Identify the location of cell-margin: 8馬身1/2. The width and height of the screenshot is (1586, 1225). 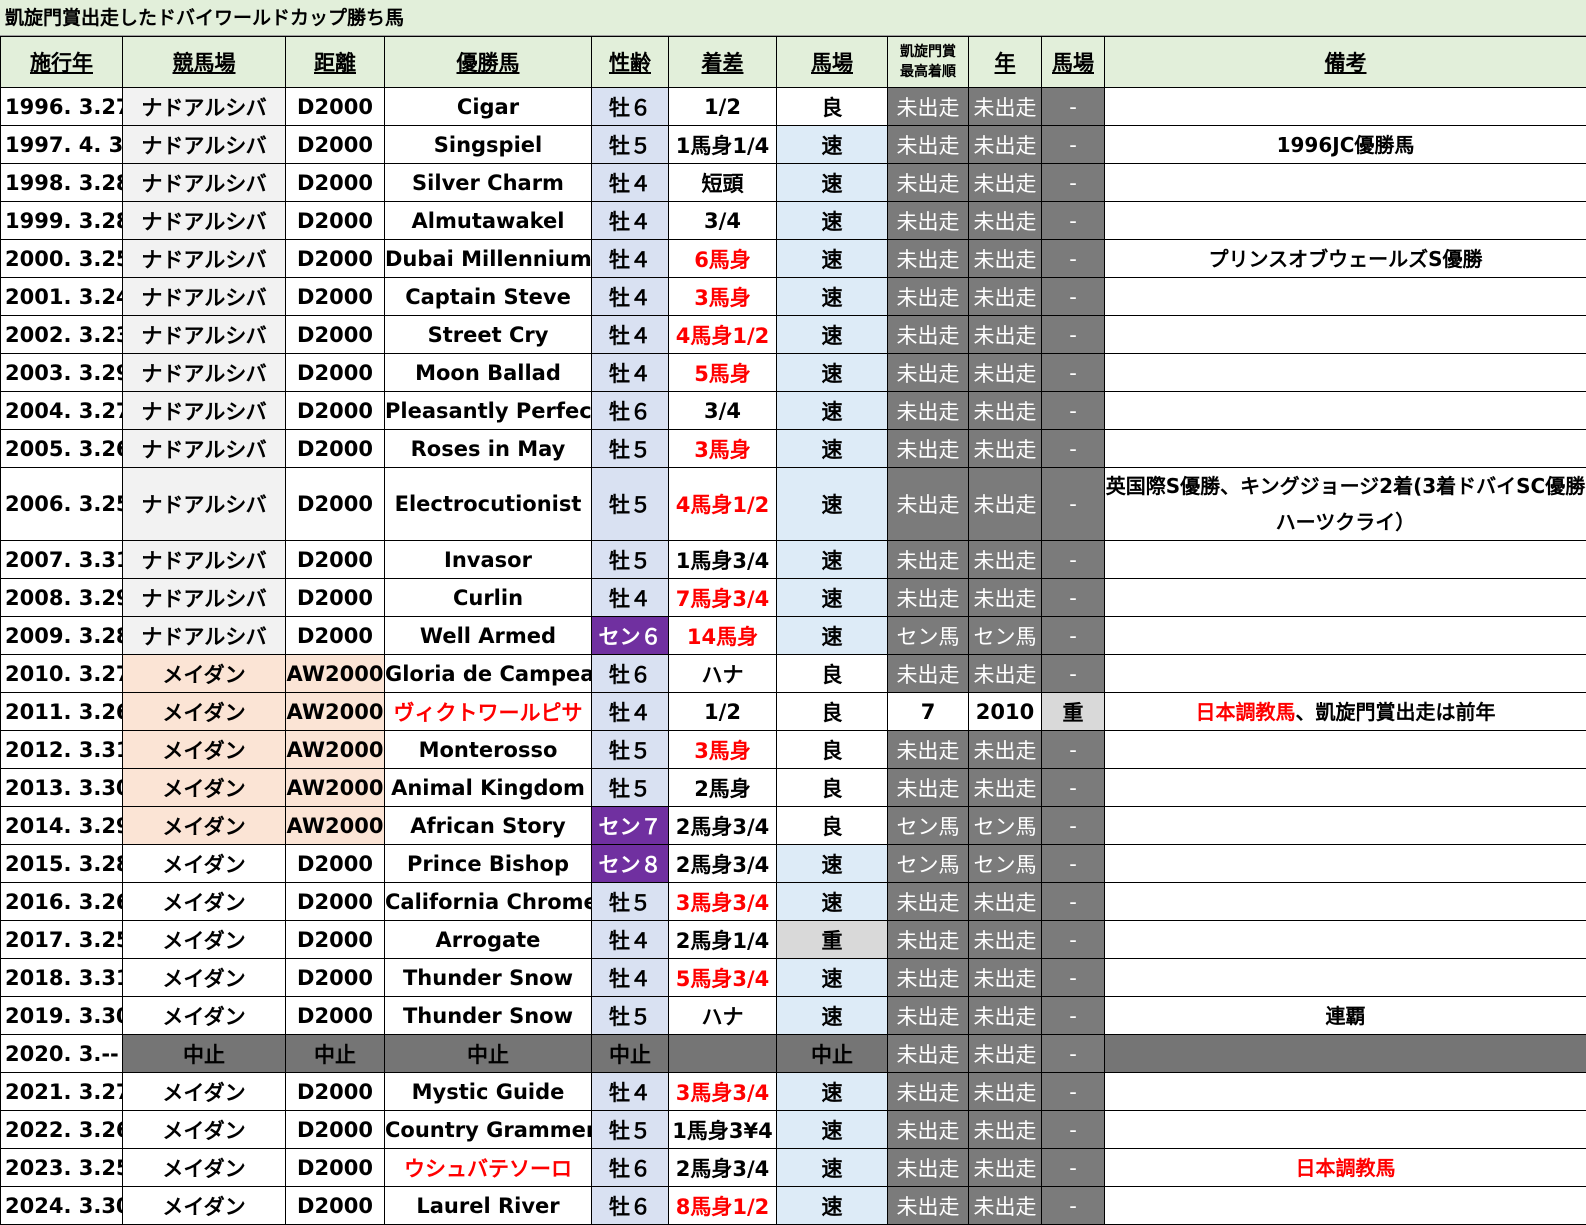
(723, 1206).